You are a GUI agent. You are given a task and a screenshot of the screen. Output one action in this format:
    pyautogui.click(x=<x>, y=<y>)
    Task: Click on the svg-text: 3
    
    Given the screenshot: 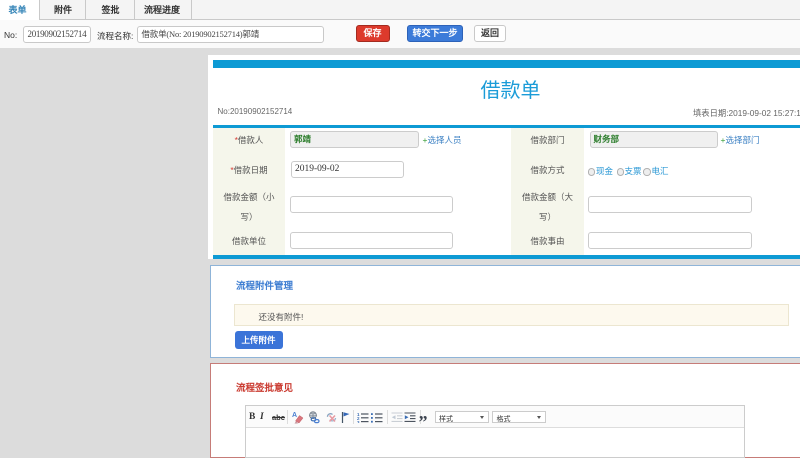 What is the action you would take?
    pyautogui.click(x=358, y=420)
    